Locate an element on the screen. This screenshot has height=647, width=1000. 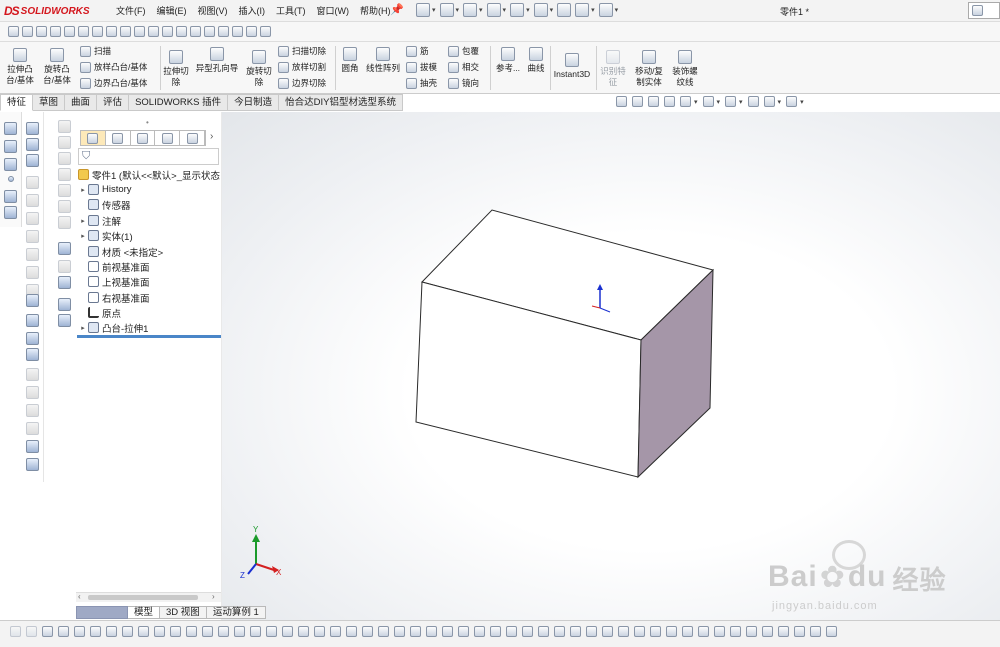
sweep-button: 扫描 is located at coordinates (95, 51).